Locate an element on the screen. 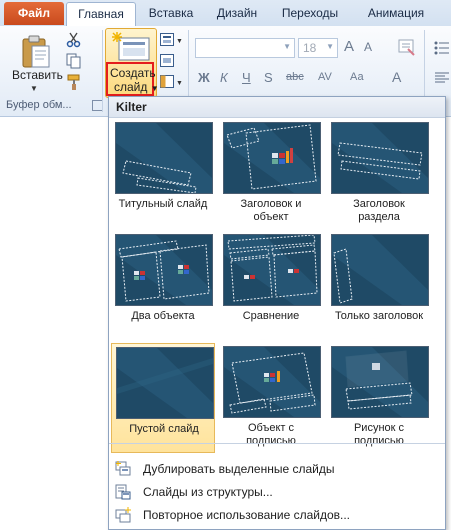  tab-file: Файл is located at coordinates (34, 13).